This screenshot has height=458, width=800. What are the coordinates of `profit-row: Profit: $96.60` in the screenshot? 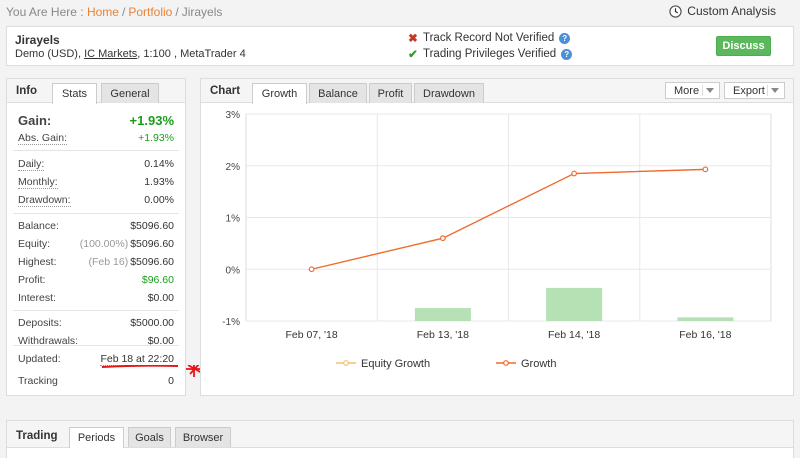 It's located at (96, 280).